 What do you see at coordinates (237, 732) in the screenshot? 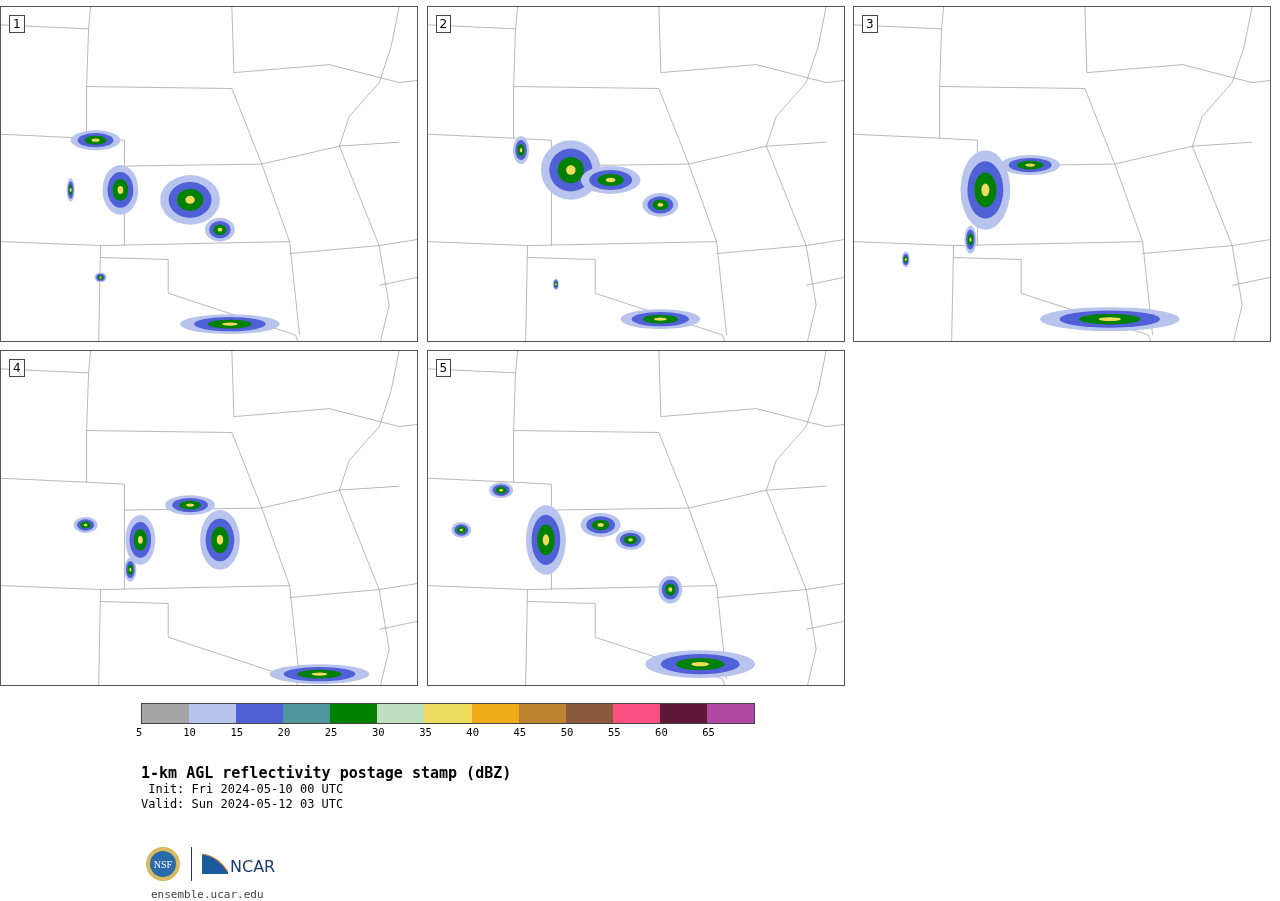
I see `colorbar-tick-label: 15` at bounding box center [237, 732].